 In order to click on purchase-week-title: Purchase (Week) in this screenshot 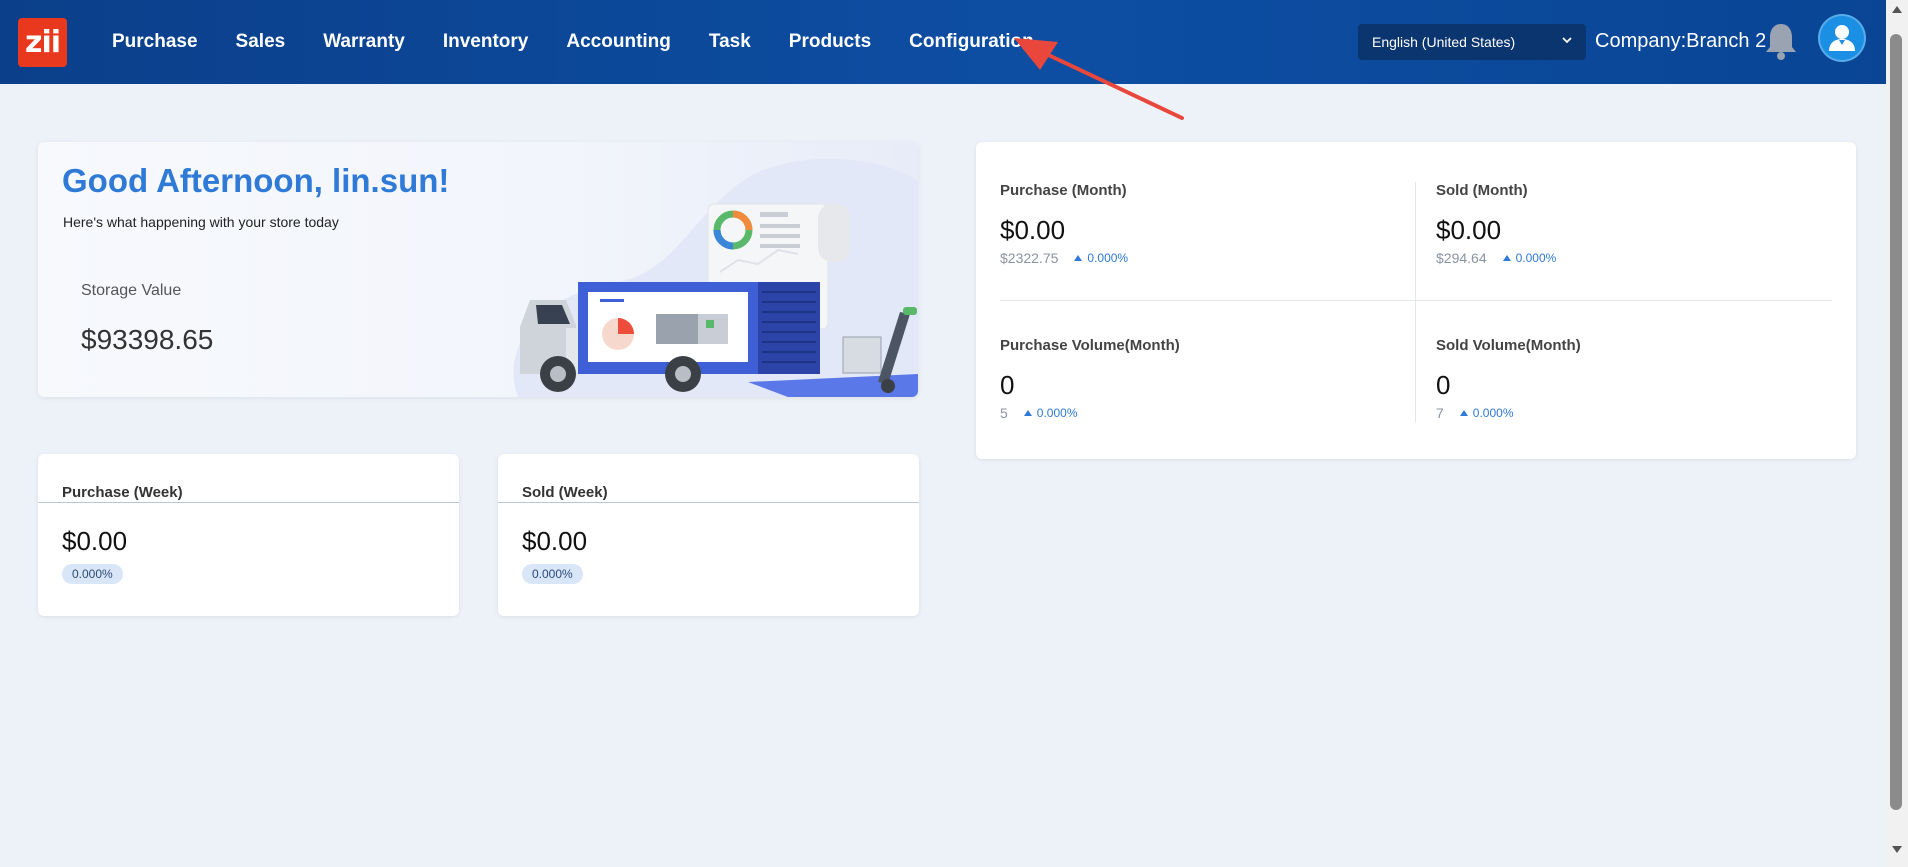, I will do `click(122, 492)`.